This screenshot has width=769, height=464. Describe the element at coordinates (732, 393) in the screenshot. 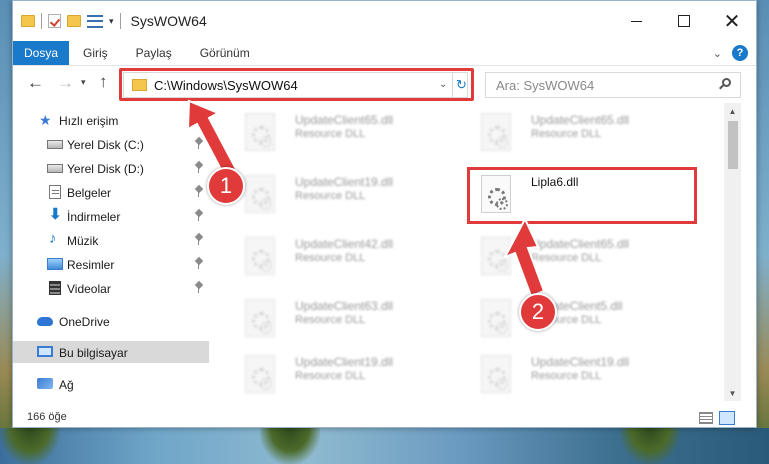

I see `scroll-down-icon: ▼` at that location.